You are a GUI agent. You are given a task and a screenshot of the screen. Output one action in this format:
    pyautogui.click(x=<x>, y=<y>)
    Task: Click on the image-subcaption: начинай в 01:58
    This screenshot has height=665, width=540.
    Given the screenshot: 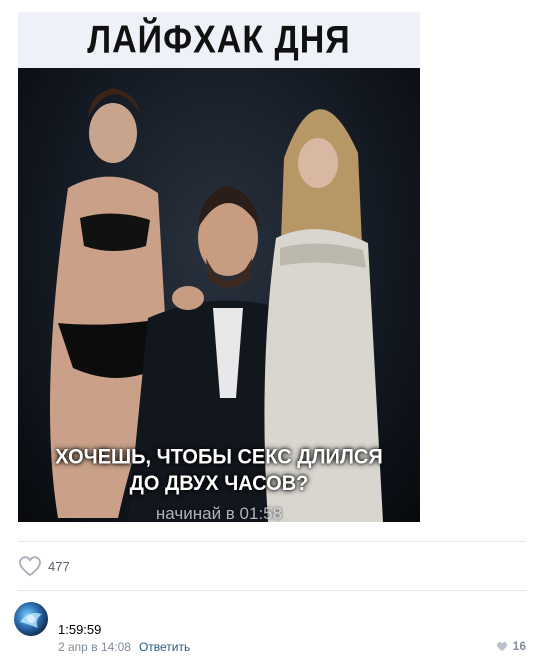 What is the action you would take?
    pyautogui.click(x=219, y=513)
    